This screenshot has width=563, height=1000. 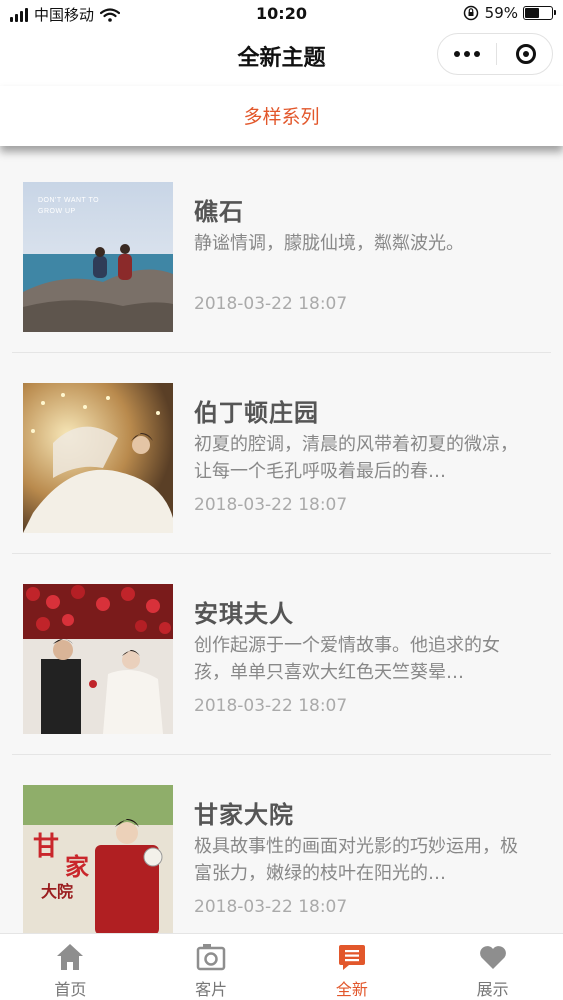 What do you see at coordinates (244, 815) in the screenshot?
I see `item-title: 甘家大院` at bounding box center [244, 815].